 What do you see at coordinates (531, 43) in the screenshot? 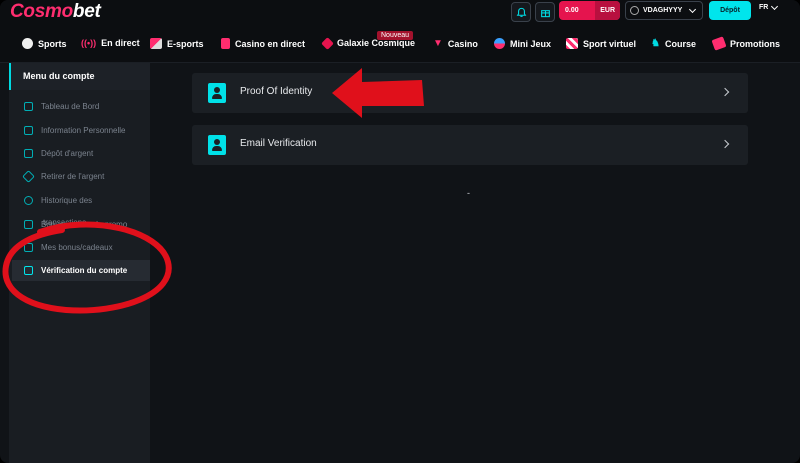
I see `nav-label: Mini Jeux` at bounding box center [531, 43].